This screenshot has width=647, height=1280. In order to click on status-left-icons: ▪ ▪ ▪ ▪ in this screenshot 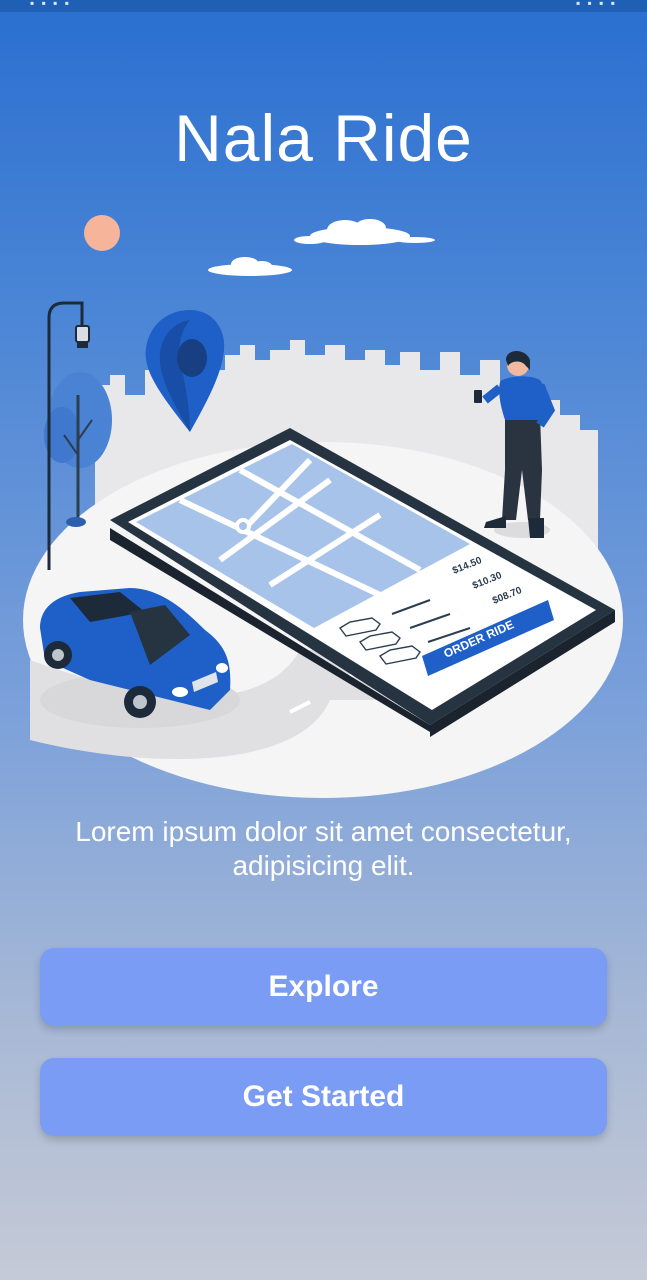, I will do `click(51, 5)`.